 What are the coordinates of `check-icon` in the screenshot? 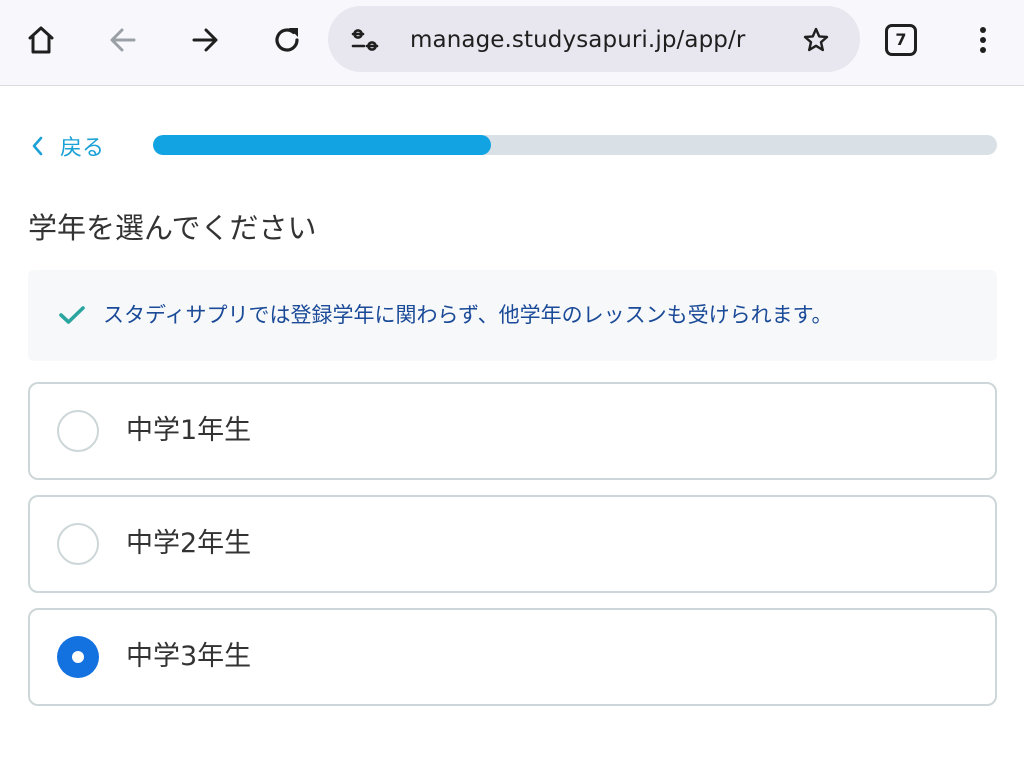 It's located at (72, 315).